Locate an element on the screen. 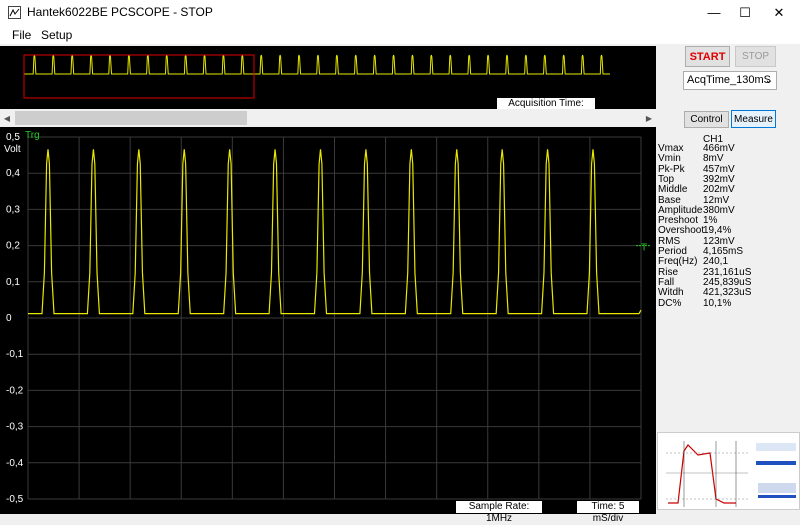 This screenshot has height=525, width=800. close-icon: ✕ is located at coordinates (779, 12).